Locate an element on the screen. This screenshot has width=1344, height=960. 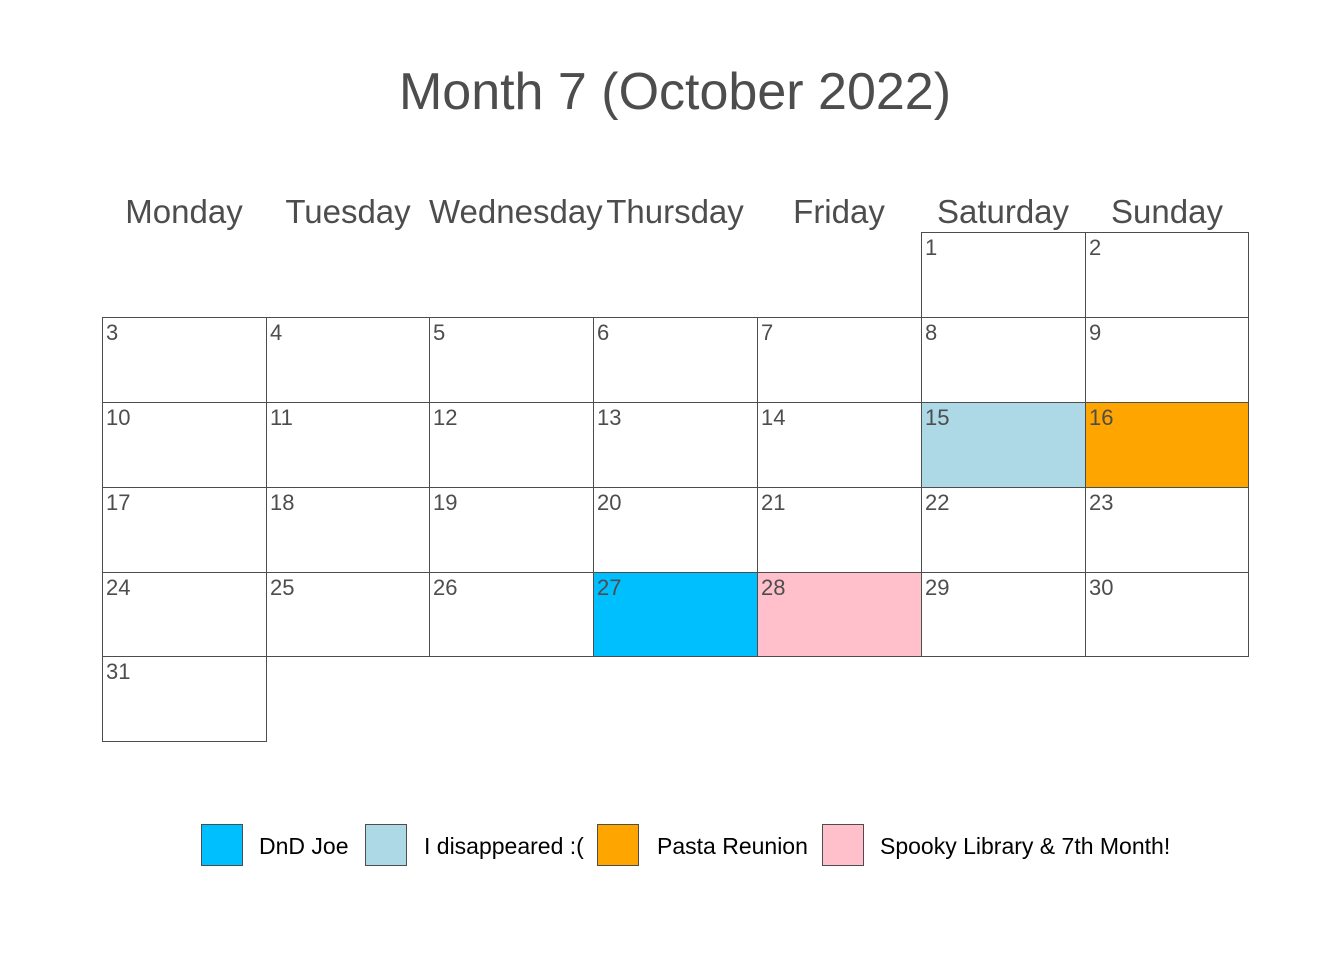
day-cell: 8 is located at coordinates (1003, 360).